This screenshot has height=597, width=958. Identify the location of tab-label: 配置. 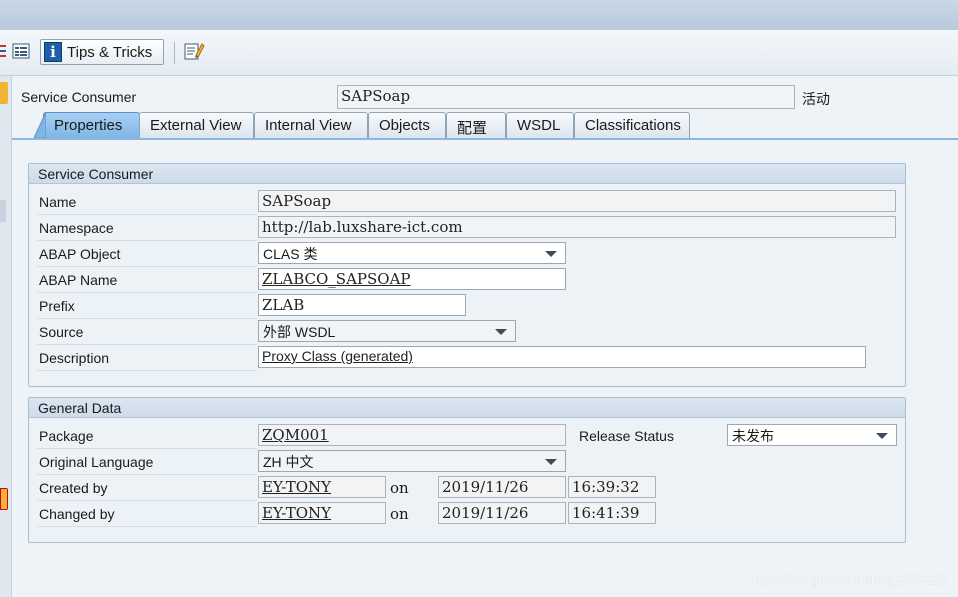
(472, 128).